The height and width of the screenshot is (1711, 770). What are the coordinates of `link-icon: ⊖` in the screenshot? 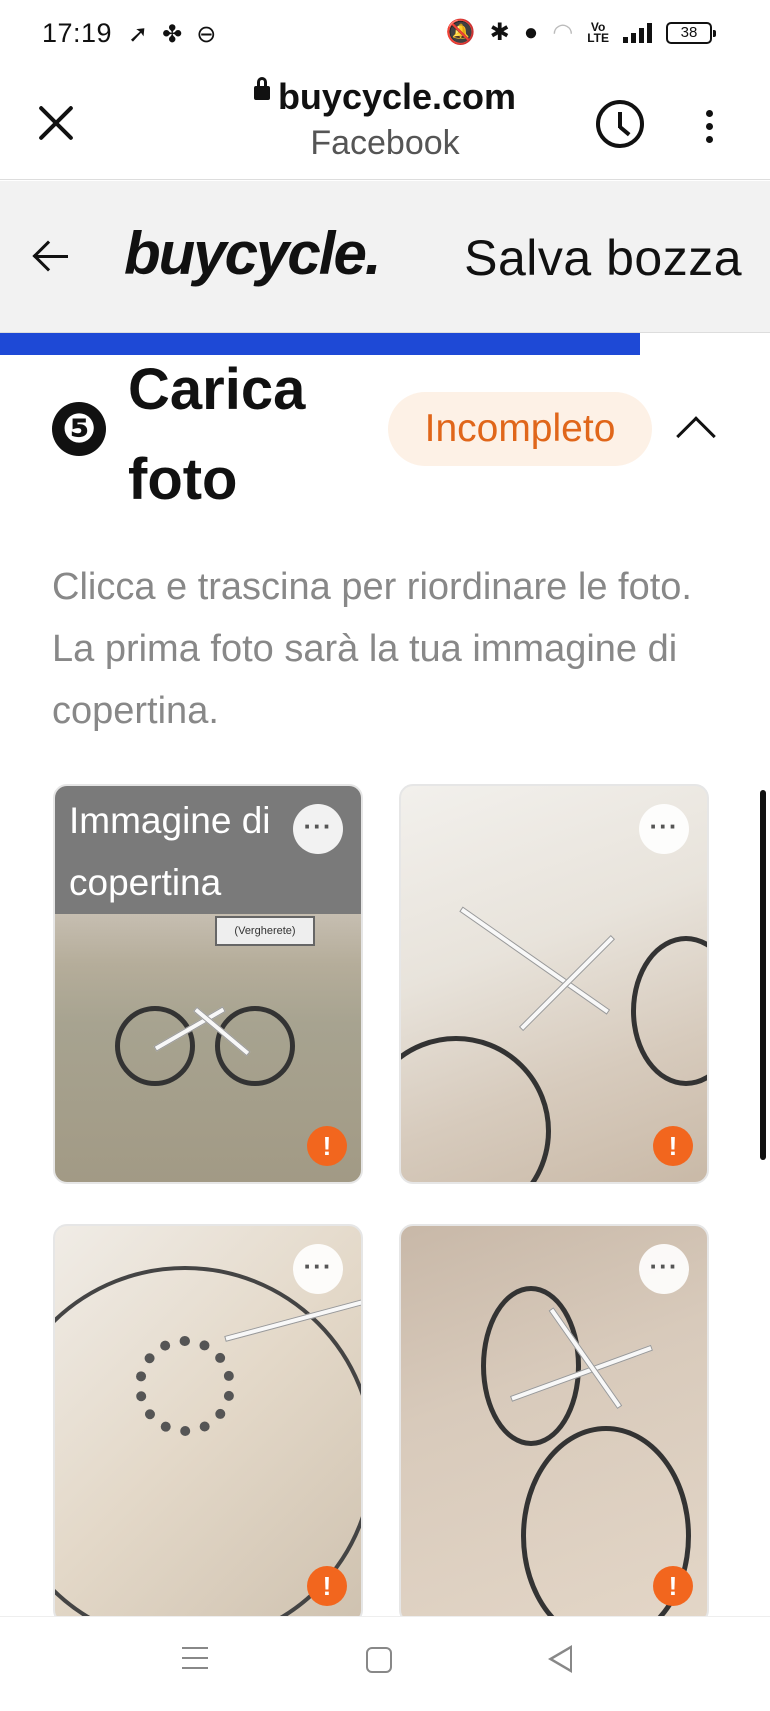 It's located at (206, 34).